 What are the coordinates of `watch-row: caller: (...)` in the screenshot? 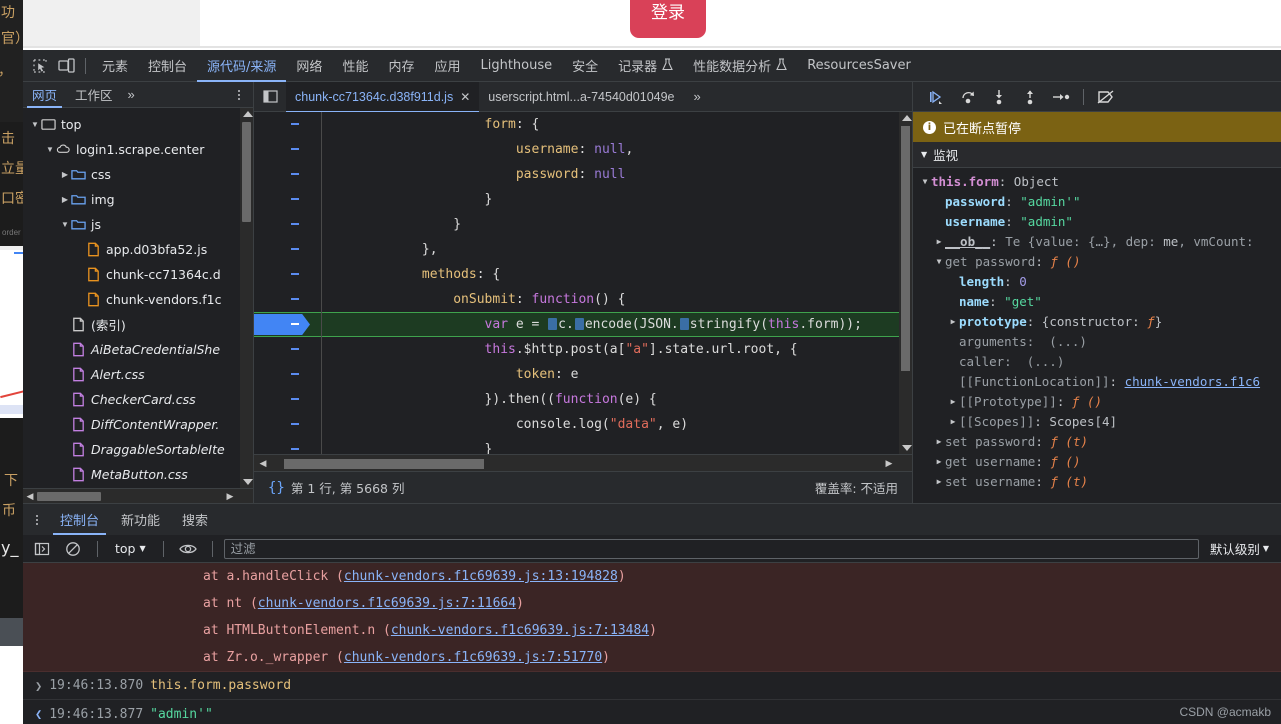 It's located at (1097, 362).